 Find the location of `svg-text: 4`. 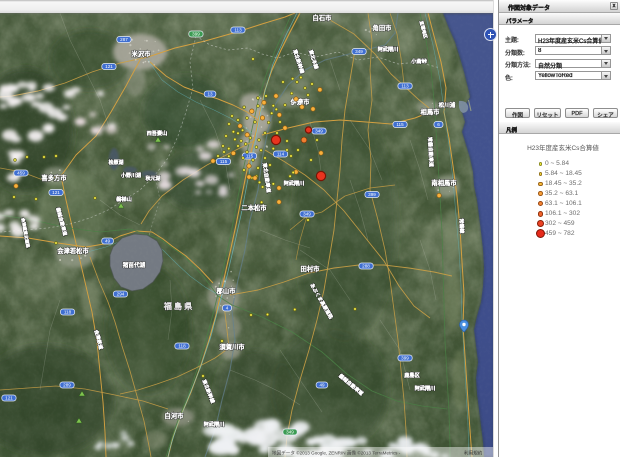

svg-text: 4 is located at coordinates (227, 308).